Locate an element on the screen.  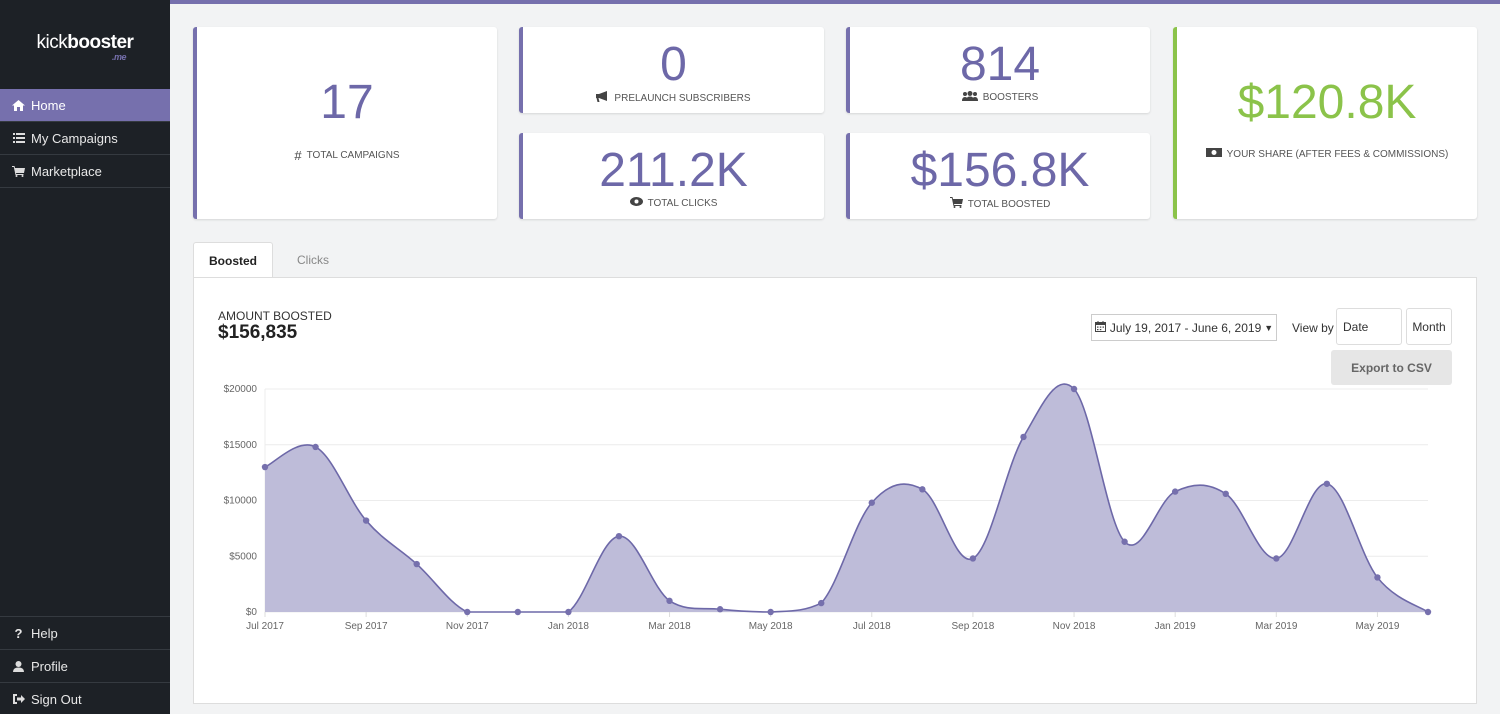
sidebar-item-my-campaigns: My Campaigns is located at coordinates (85, 138).